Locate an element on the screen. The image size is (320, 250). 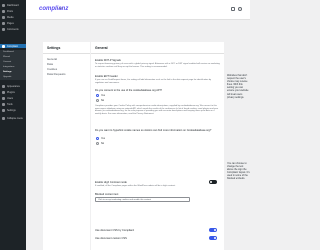
menu-item-appearance: Appearance is located at coordinates (13, 86).